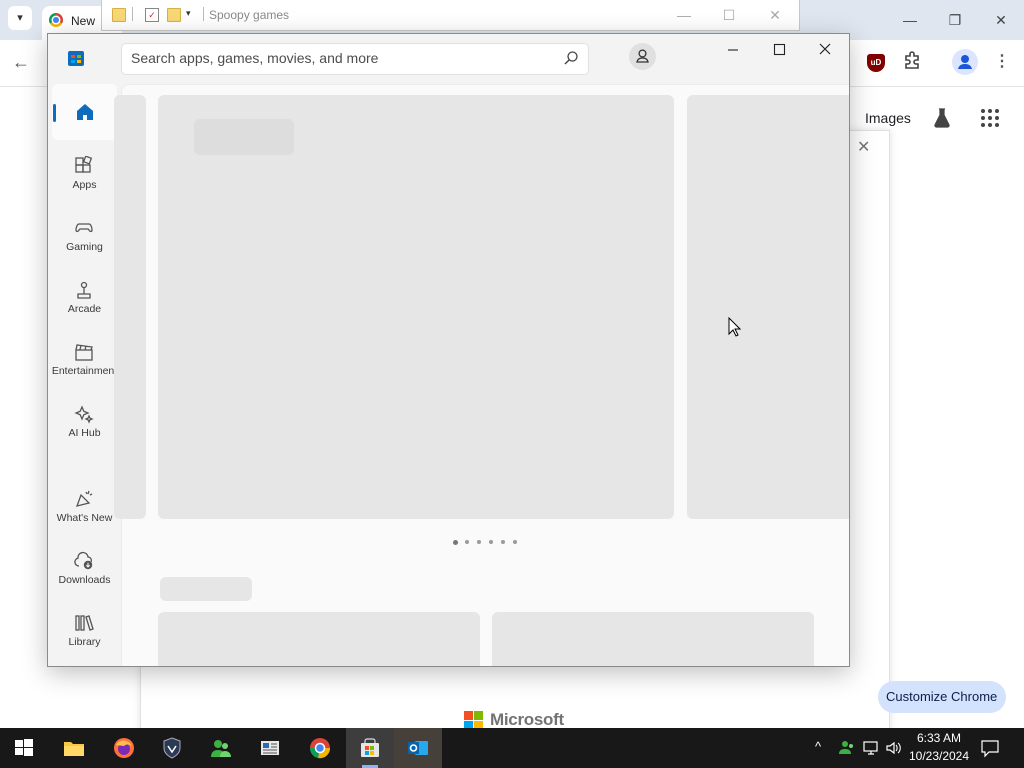 Image resolution: width=1024 pixels, height=768 pixels. I want to click on chrome-tab-title: New, so click(83, 21).